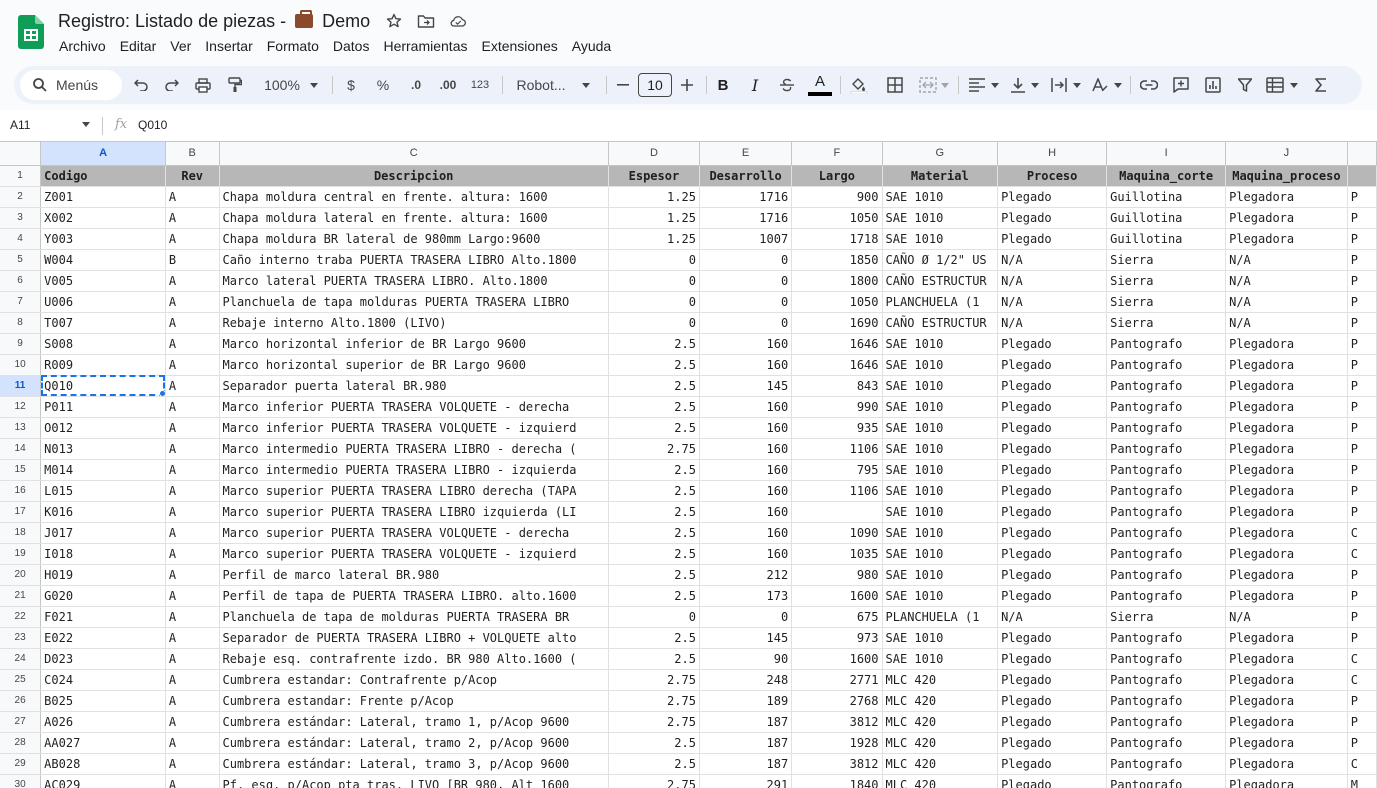 The width and height of the screenshot is (1377, 788). I want to click on redo-icon, so click(172, 85).